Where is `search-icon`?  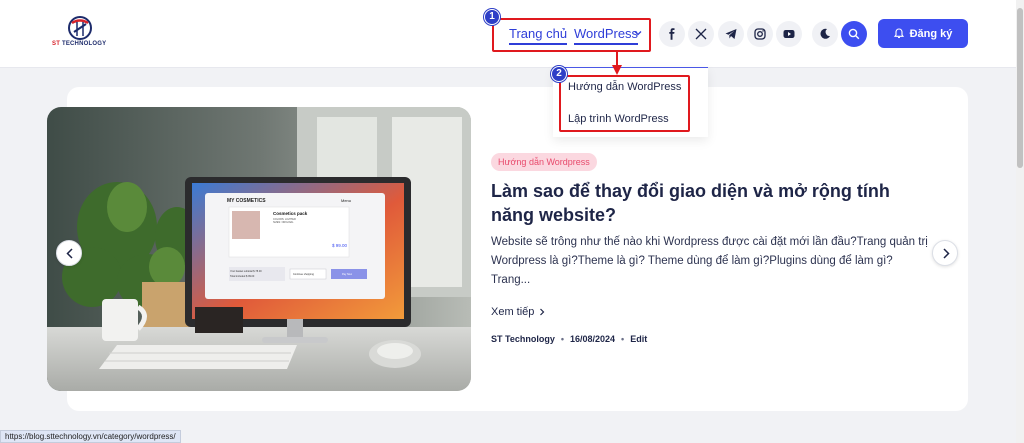 search-icon is located at coordinates (854, 34).